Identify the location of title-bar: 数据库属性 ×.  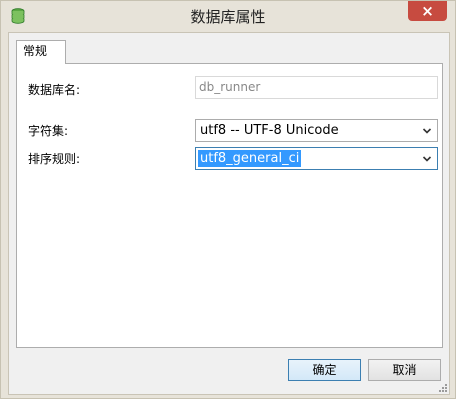
(228, 16).